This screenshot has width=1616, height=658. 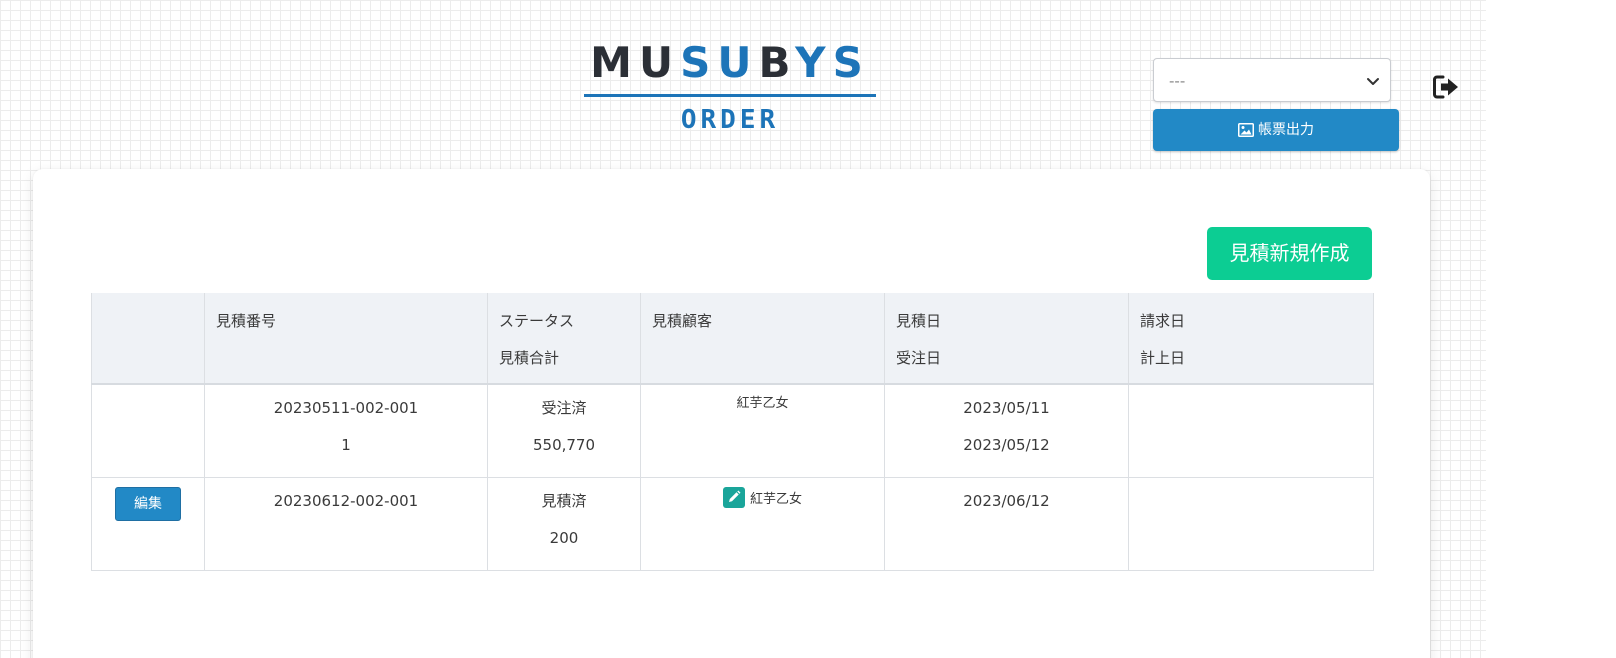 What do you see at coordinates (919, 358) in the screenshot?
I see `header-label: 受注日` at bounding box center [919, 358].